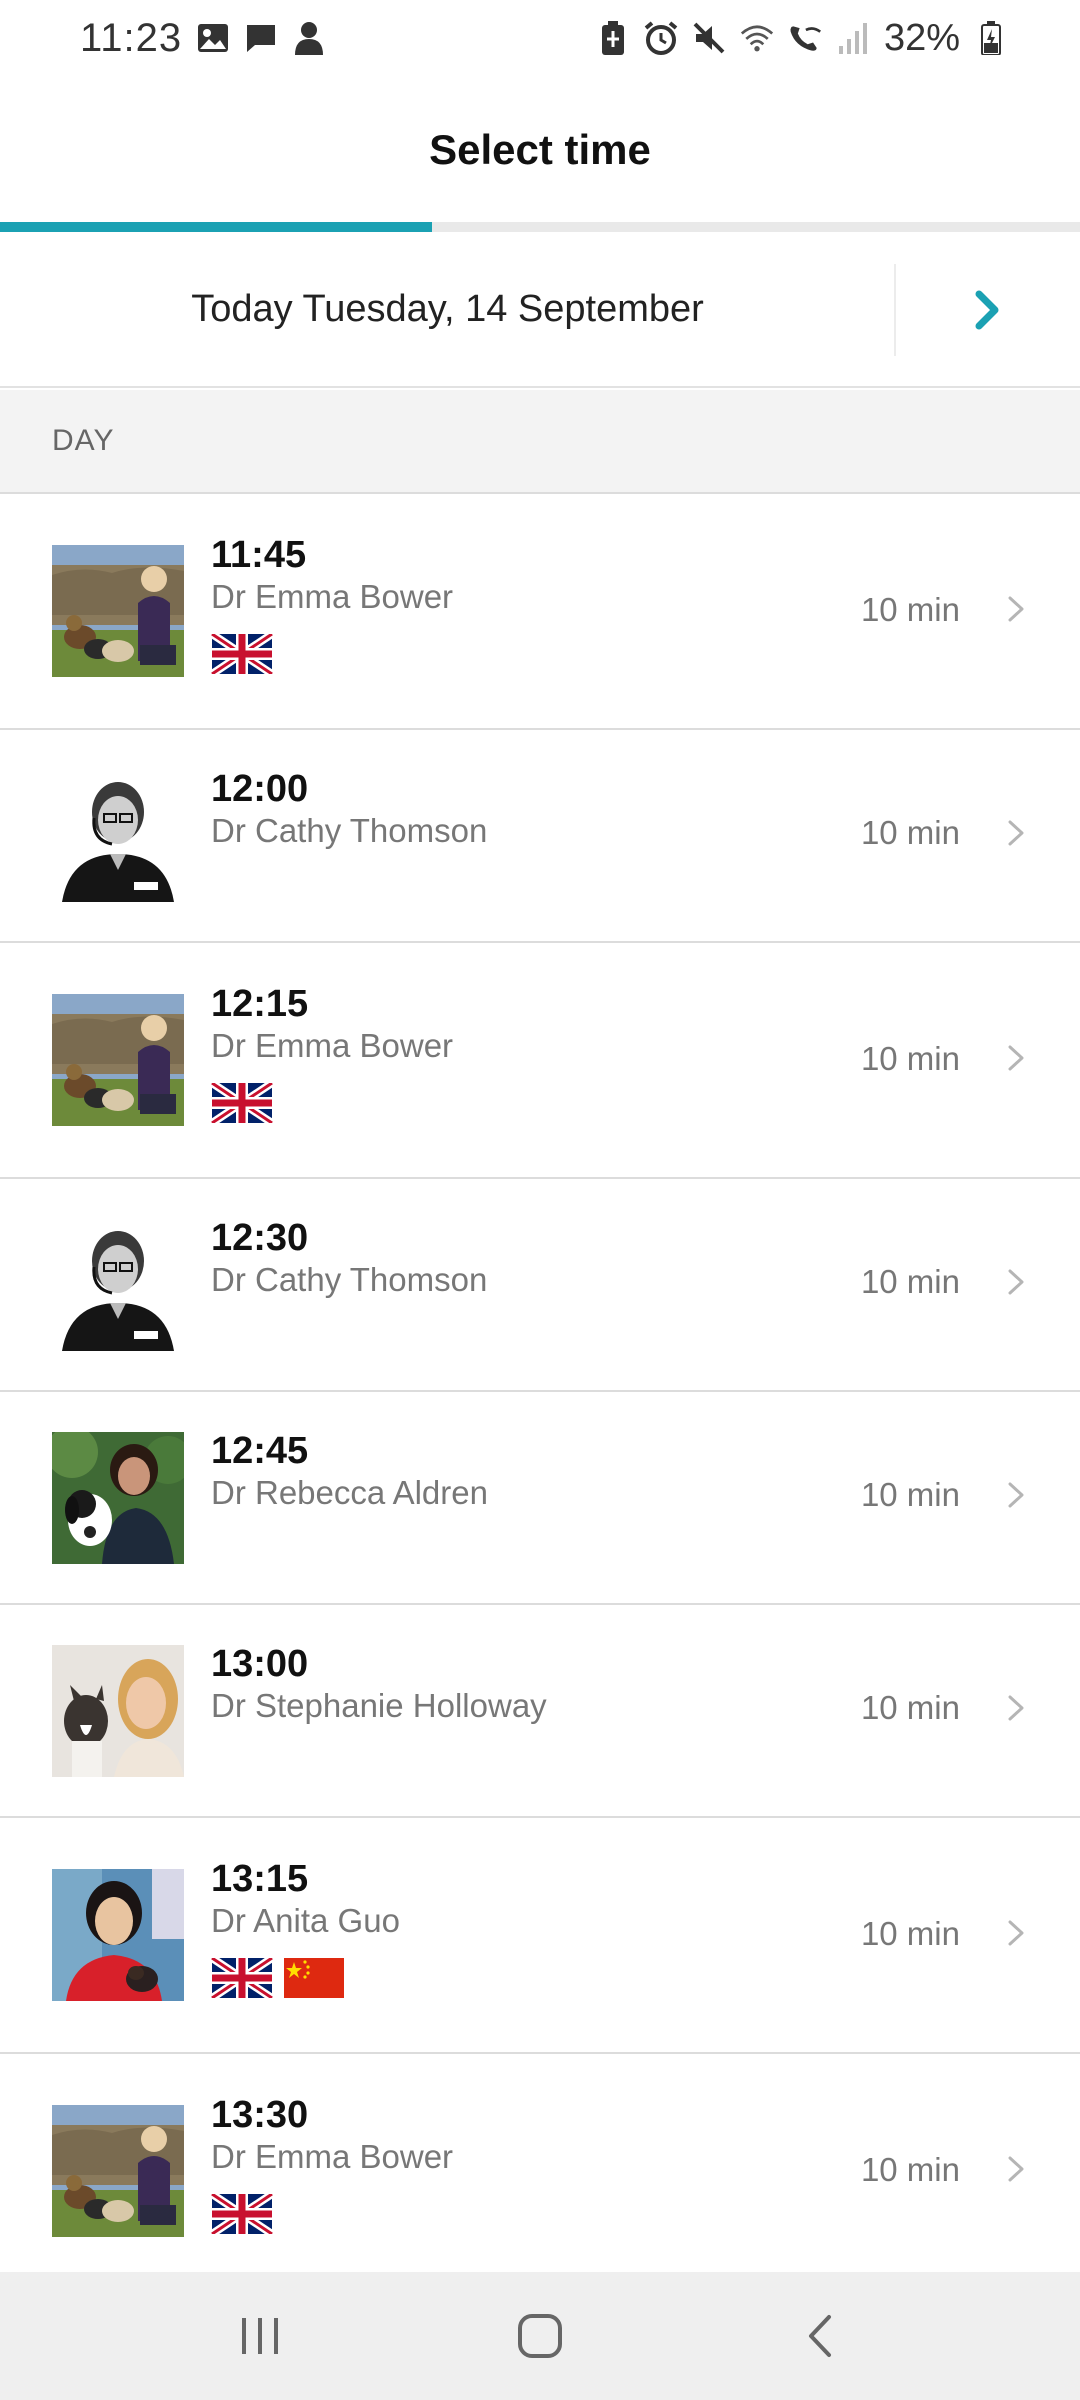 The height and width of the screenshot is (2400, 1080). What do you see at coordinates (213, 38) in the screenshot?
I see `image-icon` at bounding box center [213, 38].